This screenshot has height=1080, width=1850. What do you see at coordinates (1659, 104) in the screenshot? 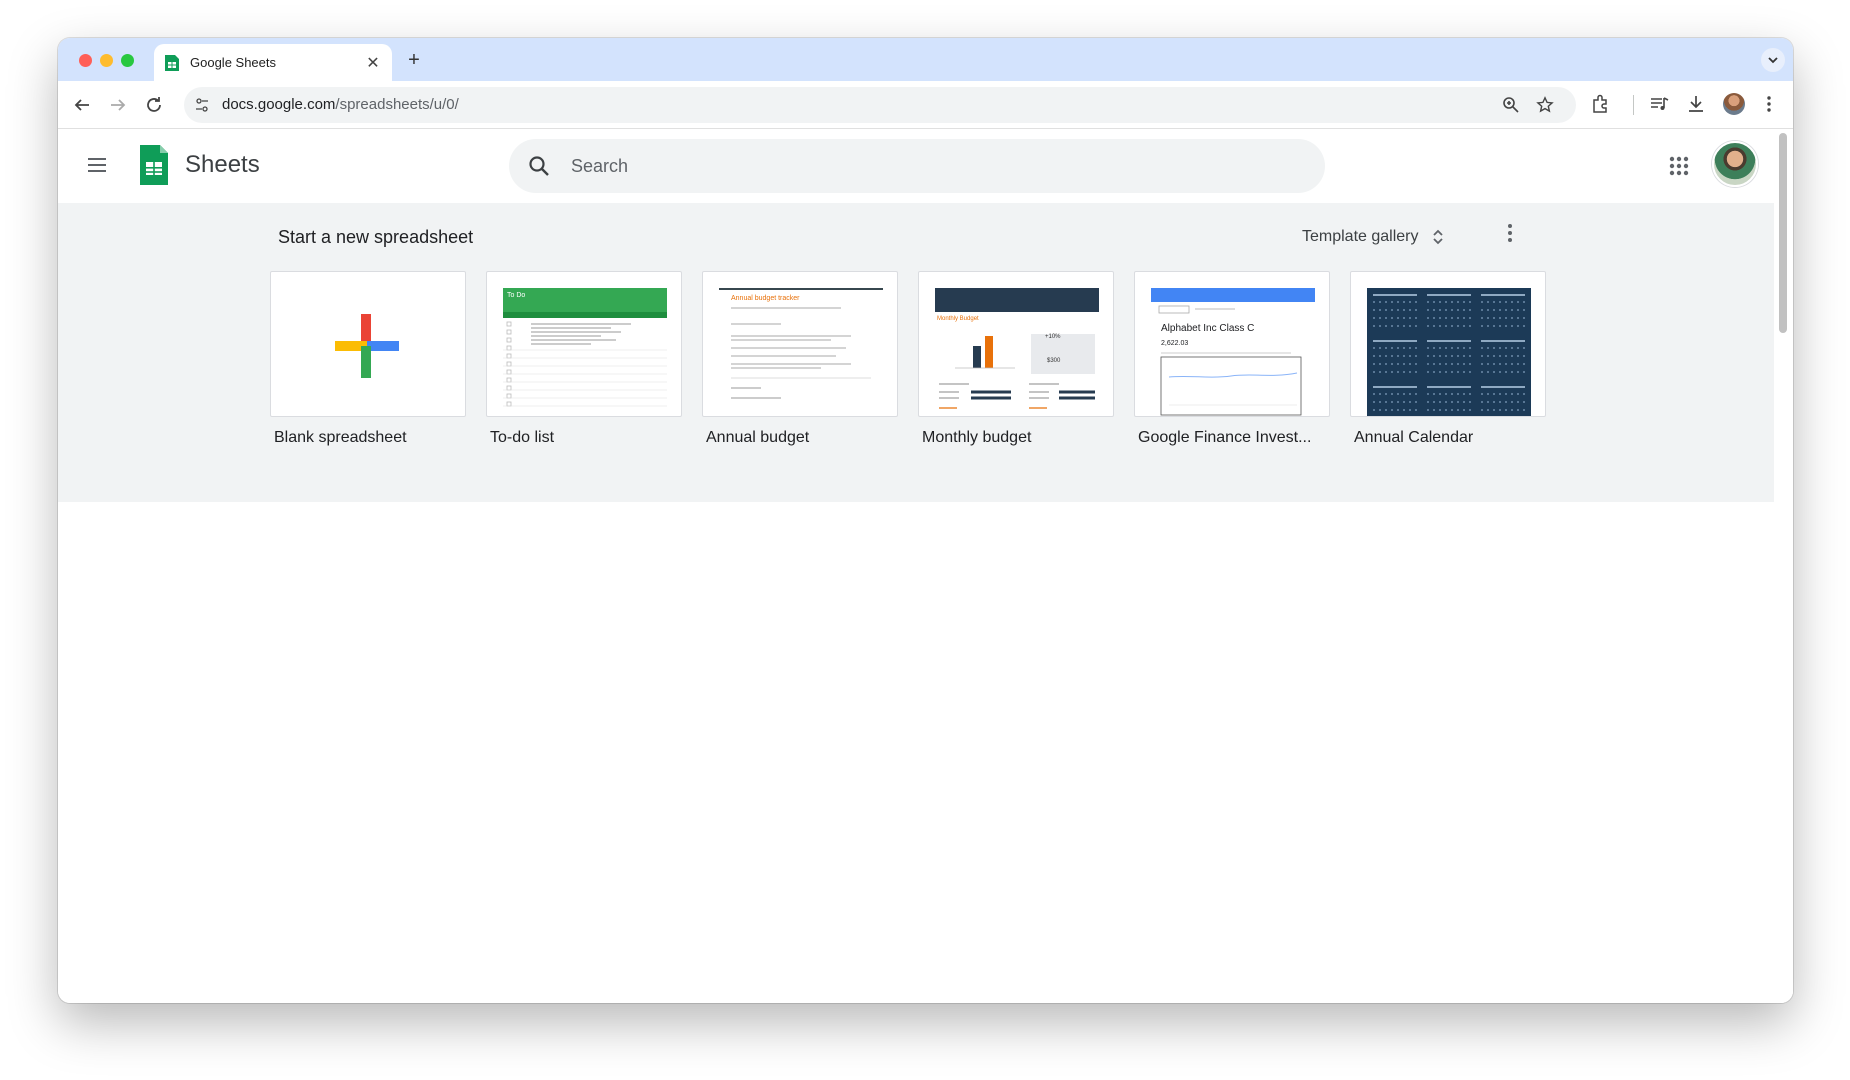
I see `media-controls-icon` at bounding box center [1659, 104].